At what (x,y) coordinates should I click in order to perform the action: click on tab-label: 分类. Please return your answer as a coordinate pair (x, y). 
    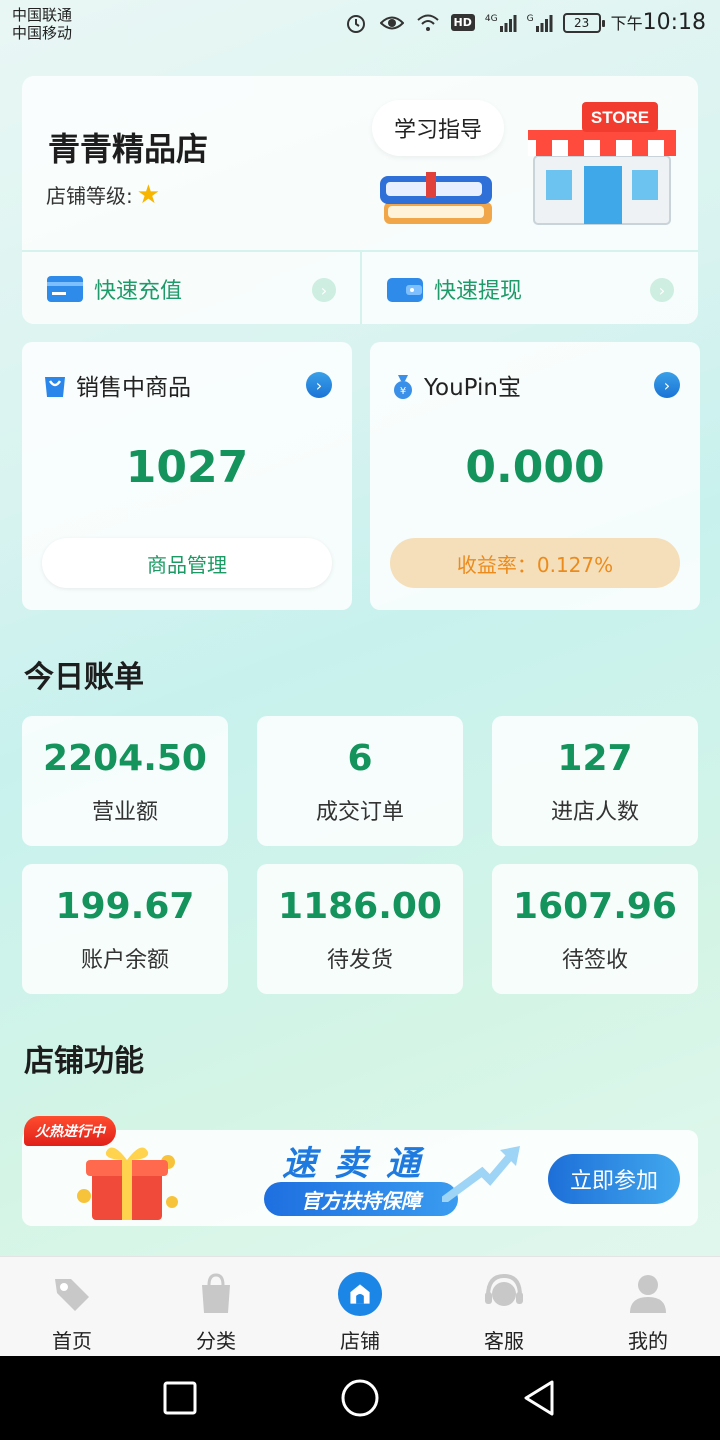
    Looking at the image, I should click on (216, 1341).